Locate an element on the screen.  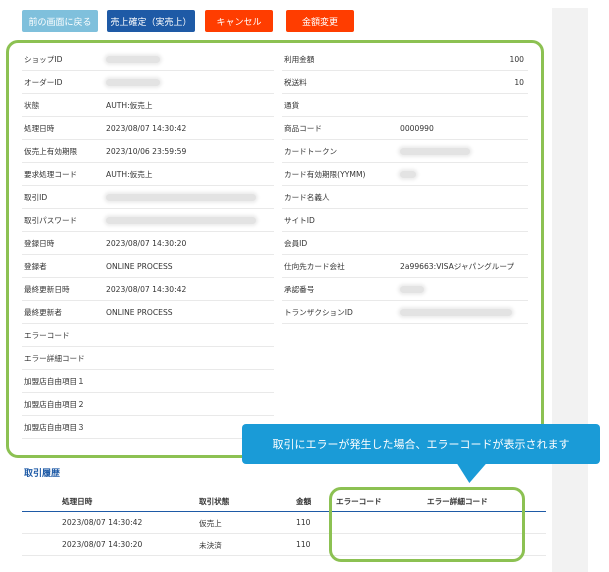
detail-label: カード有効期限(YYMM) is located at coordinates (325, 174).